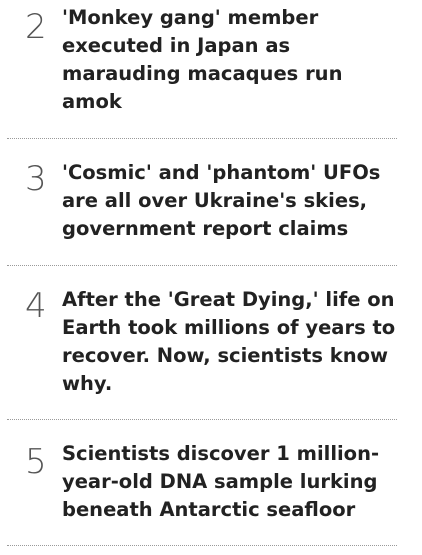  Describe the element at coordinates (36, 27) in the screenshot. I see `rank-number: 2` at that location.